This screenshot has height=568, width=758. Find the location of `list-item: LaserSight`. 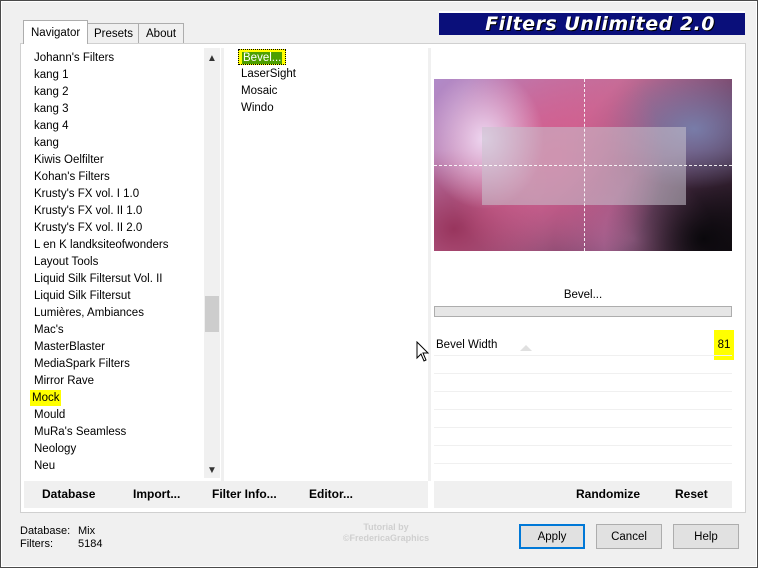

list-item: LaserSight is located at coordinates (268, 74).